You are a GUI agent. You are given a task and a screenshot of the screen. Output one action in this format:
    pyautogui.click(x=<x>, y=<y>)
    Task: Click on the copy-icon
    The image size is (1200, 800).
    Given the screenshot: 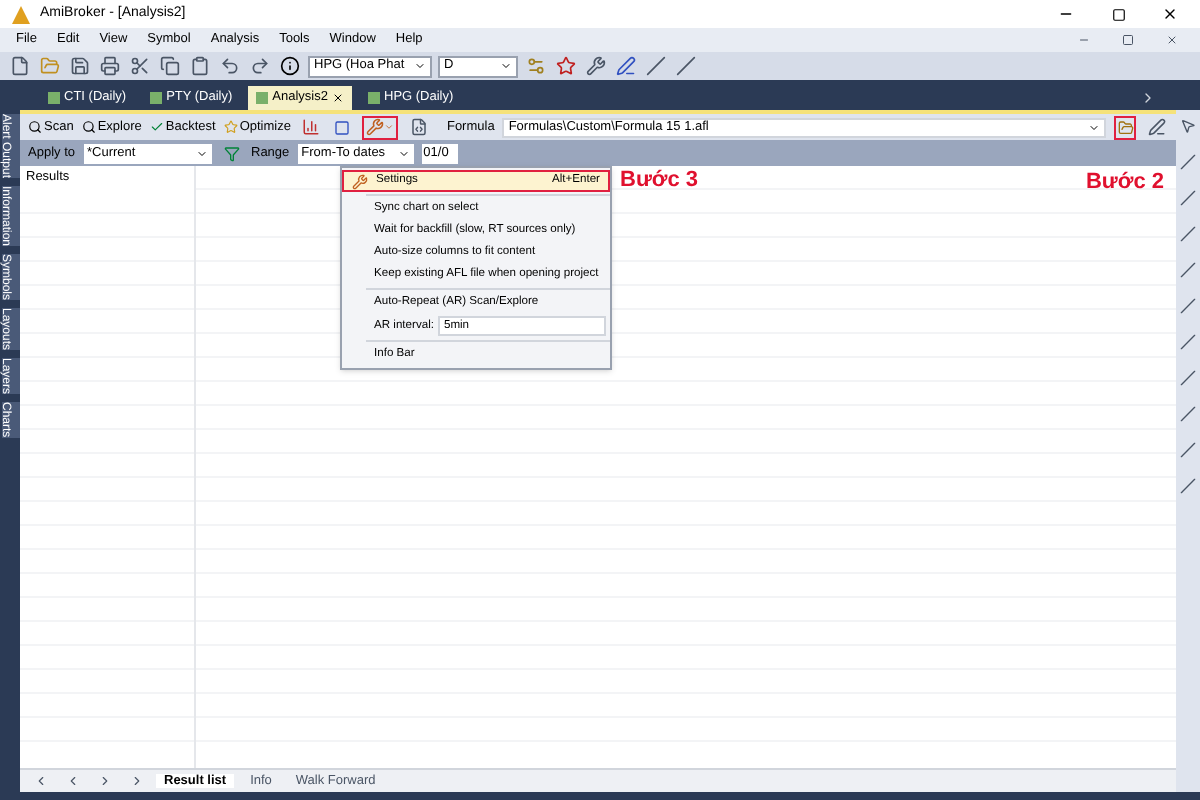 What is the action you would take?
    pyautogui.click(x=170, y=66)
    